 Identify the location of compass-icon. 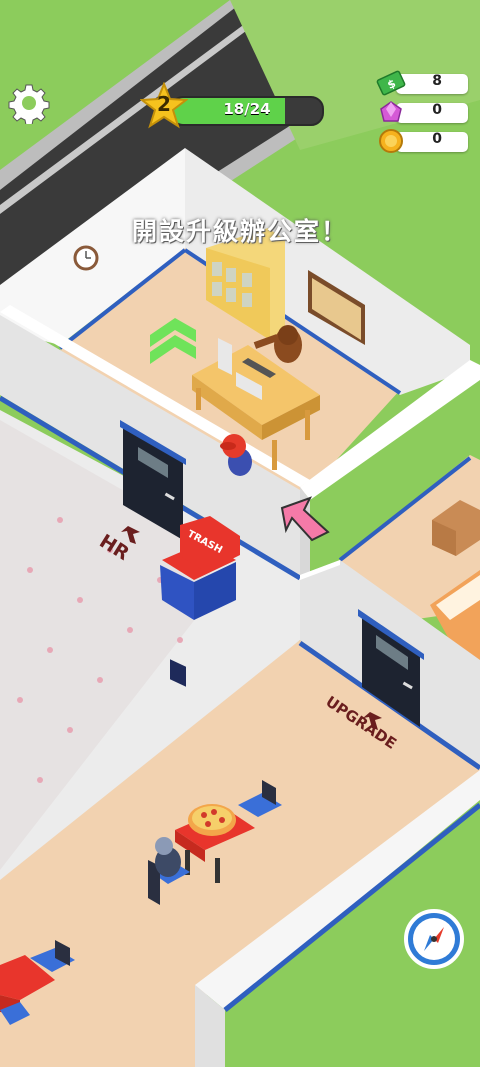
(434, 939).